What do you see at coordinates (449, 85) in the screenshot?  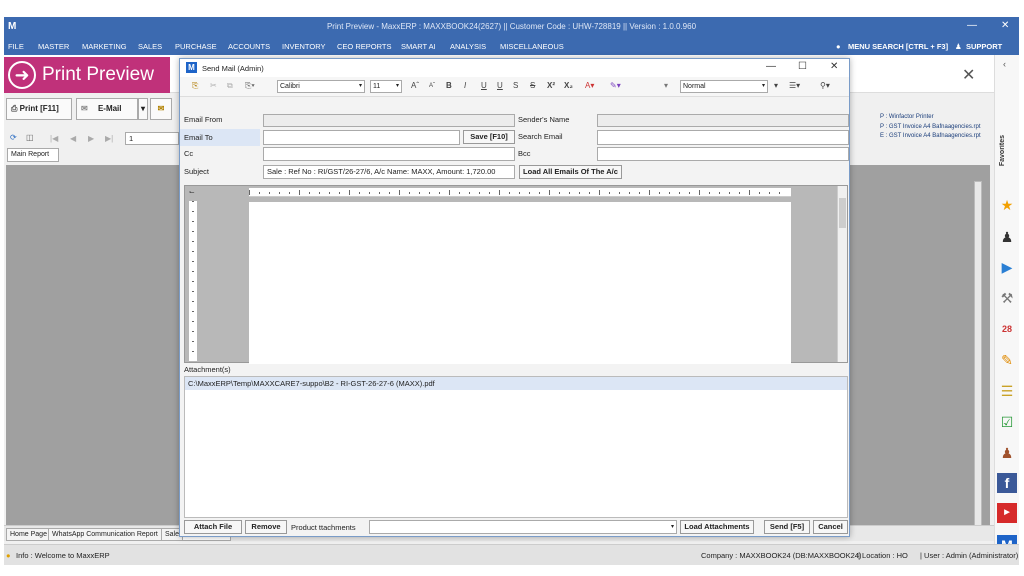 I see `bold-icon: B` at bounding box center [449, 85].